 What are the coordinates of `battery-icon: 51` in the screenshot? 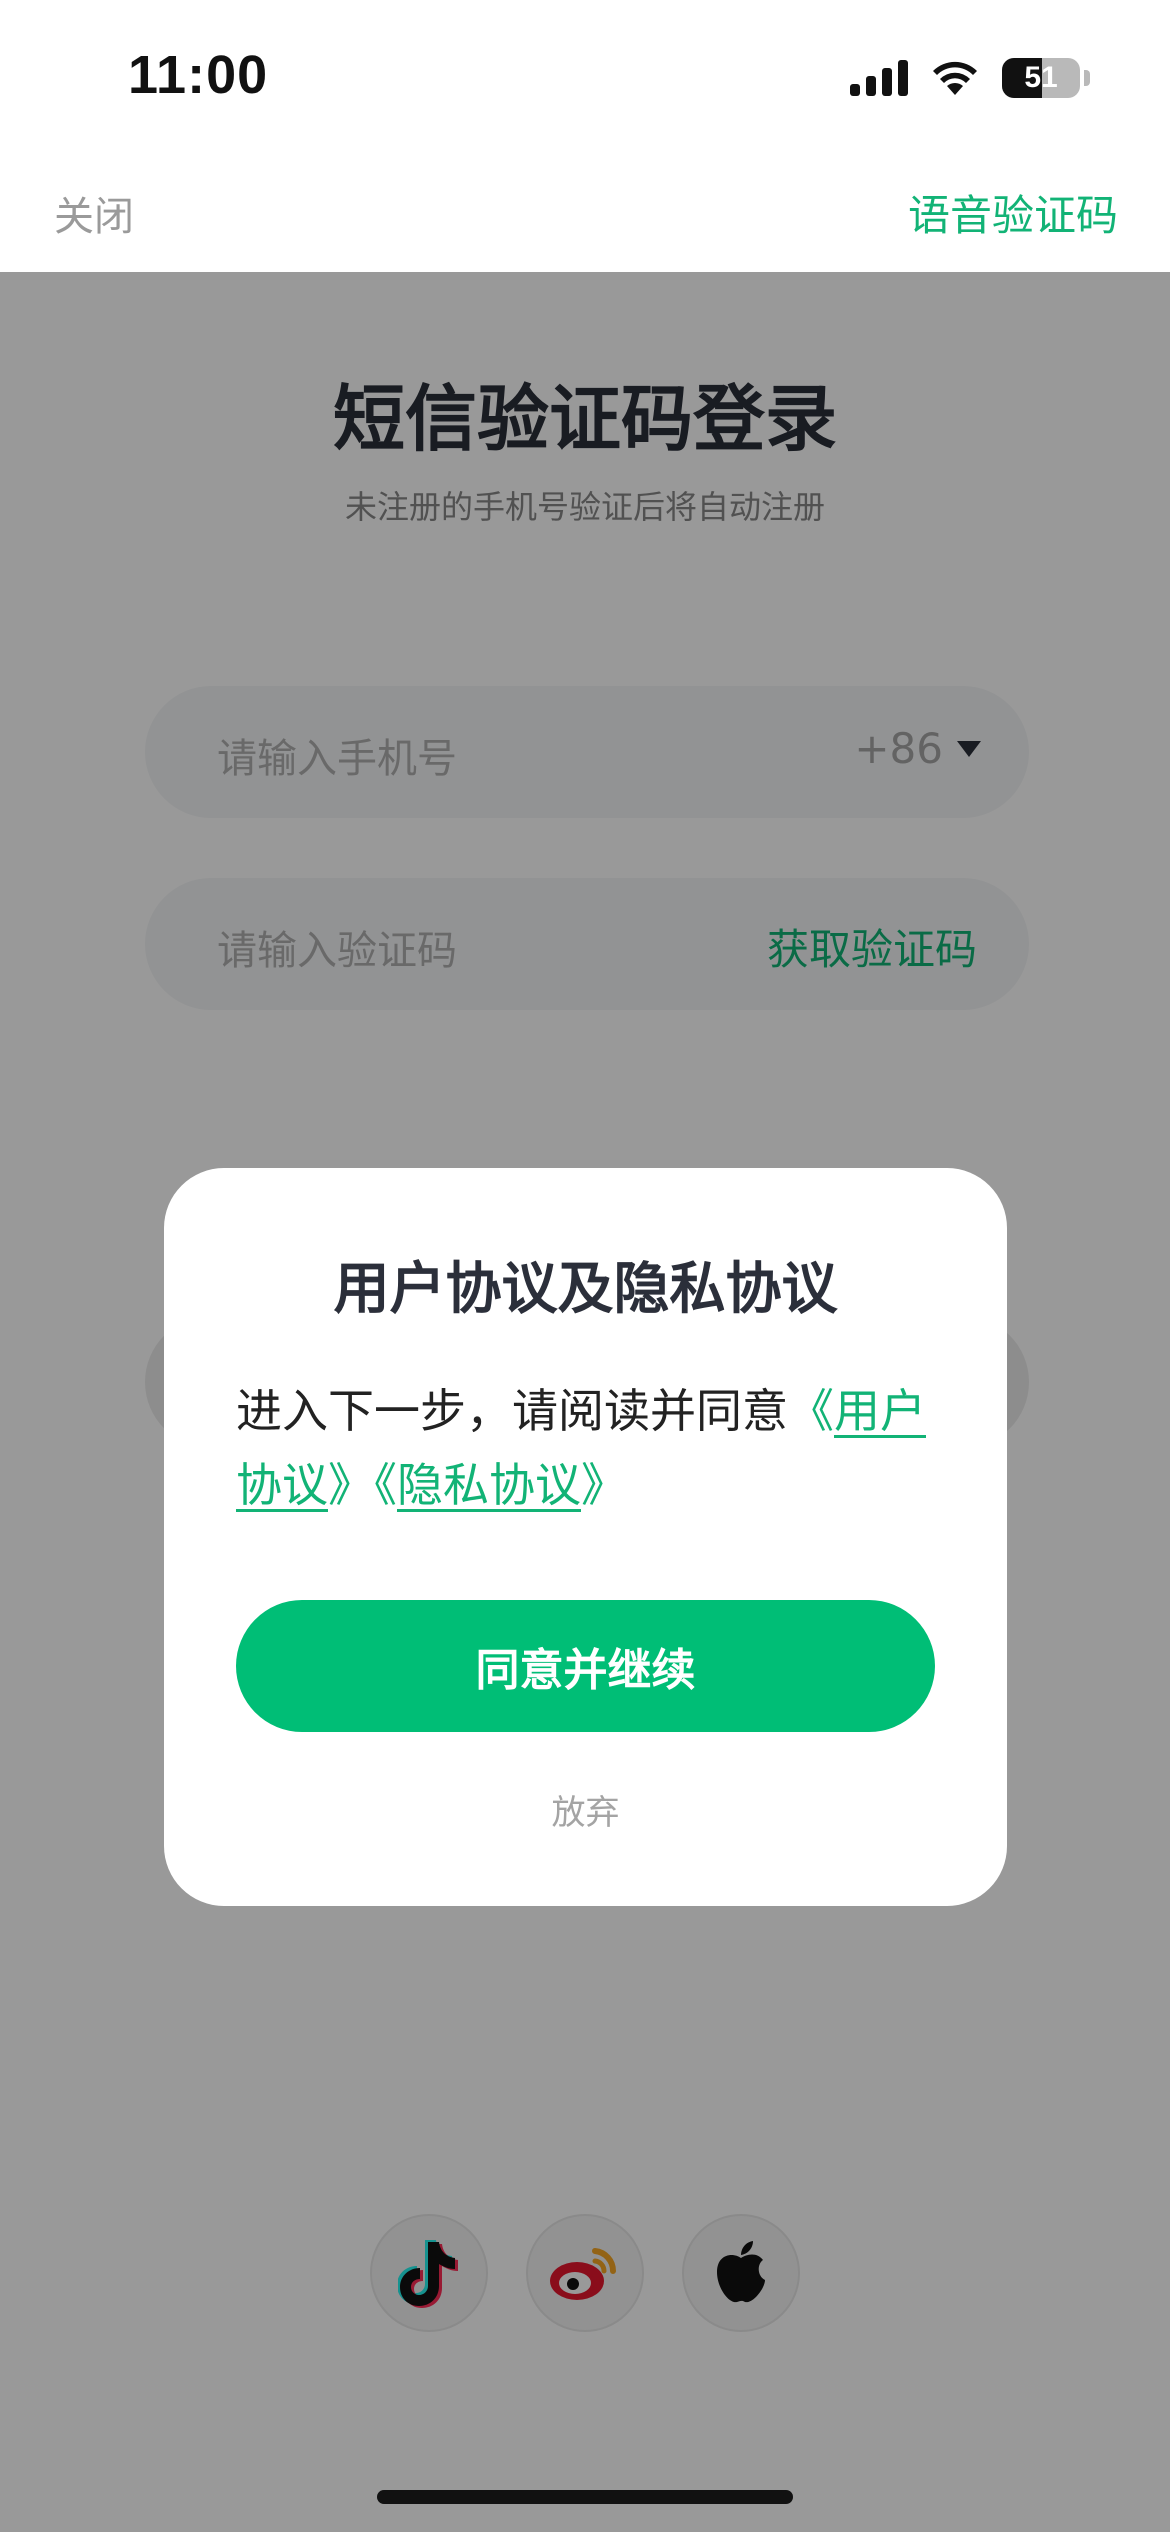 It's located at (1041, 78).